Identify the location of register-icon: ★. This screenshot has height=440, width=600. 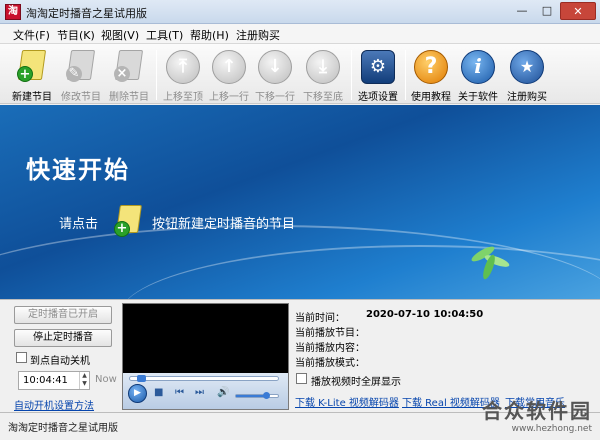
(527, 67).